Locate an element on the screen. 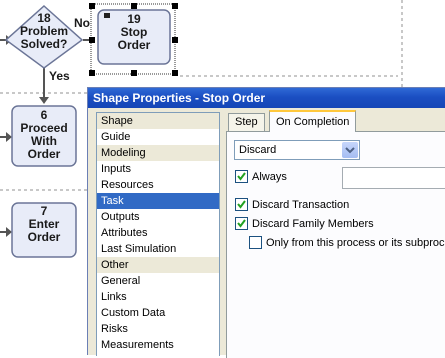 The width and height of the screenshot is (445, 358). discard-transaction-label: Discard Transaction is located at coordinates (301, 205).